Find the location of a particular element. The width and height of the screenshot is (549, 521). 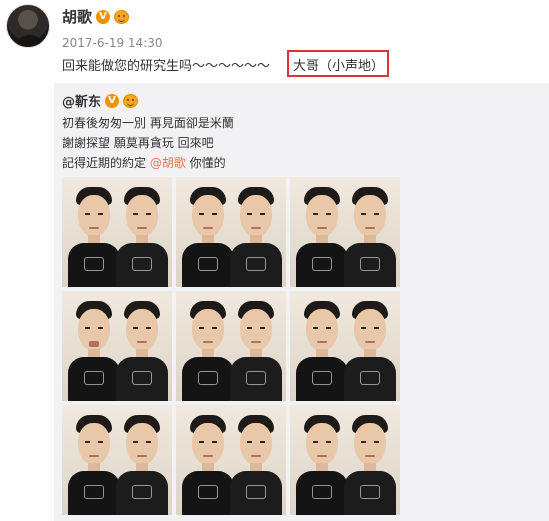

repost-author: @靳东 V is located at coordinates (100, 100).